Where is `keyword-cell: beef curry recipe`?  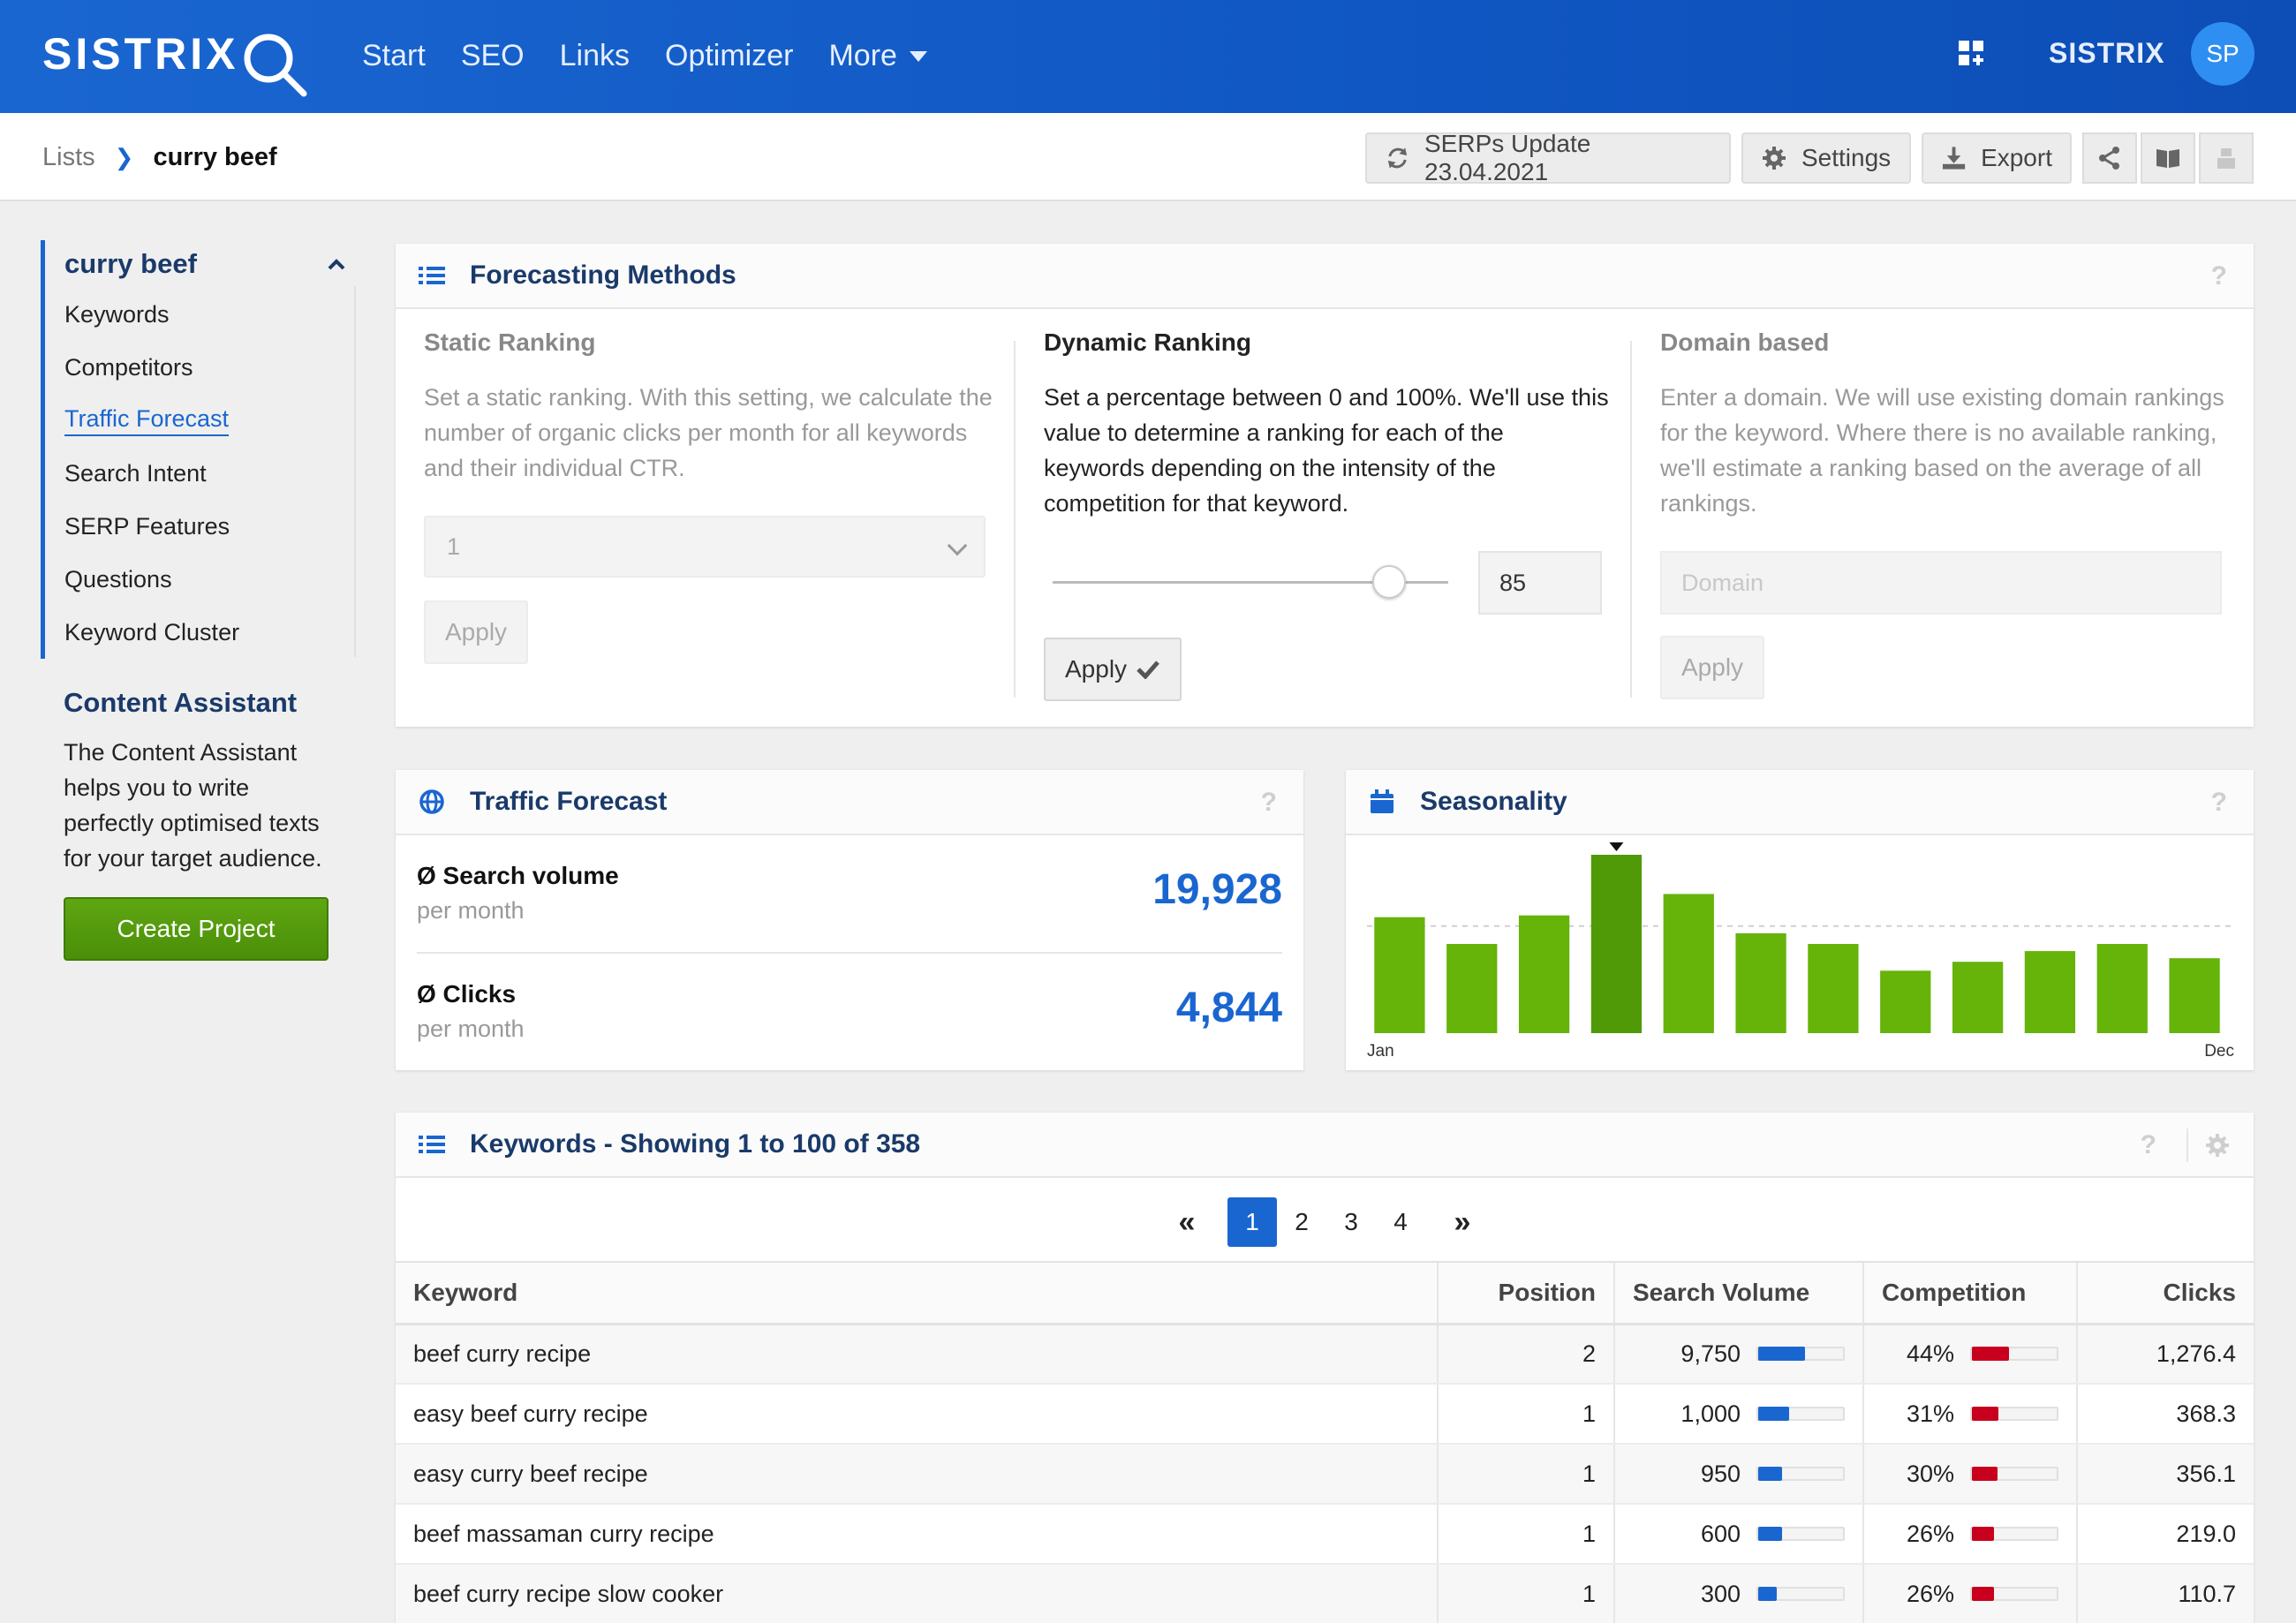 keyword-cell: beef curry recipe is located at coordinates (917, 1354).